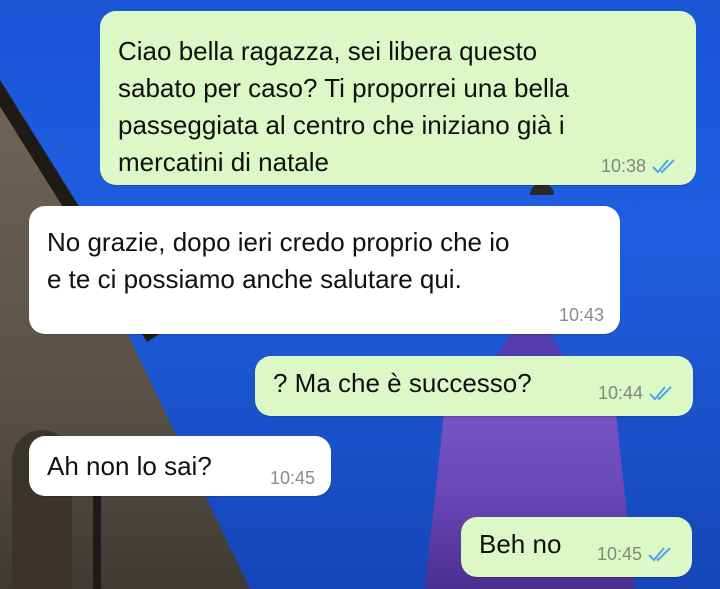  Describe the element at coordinates (576, 547) in the screenshot. I see `message-bubble-outgoing: Beh no 10:45` at that location.